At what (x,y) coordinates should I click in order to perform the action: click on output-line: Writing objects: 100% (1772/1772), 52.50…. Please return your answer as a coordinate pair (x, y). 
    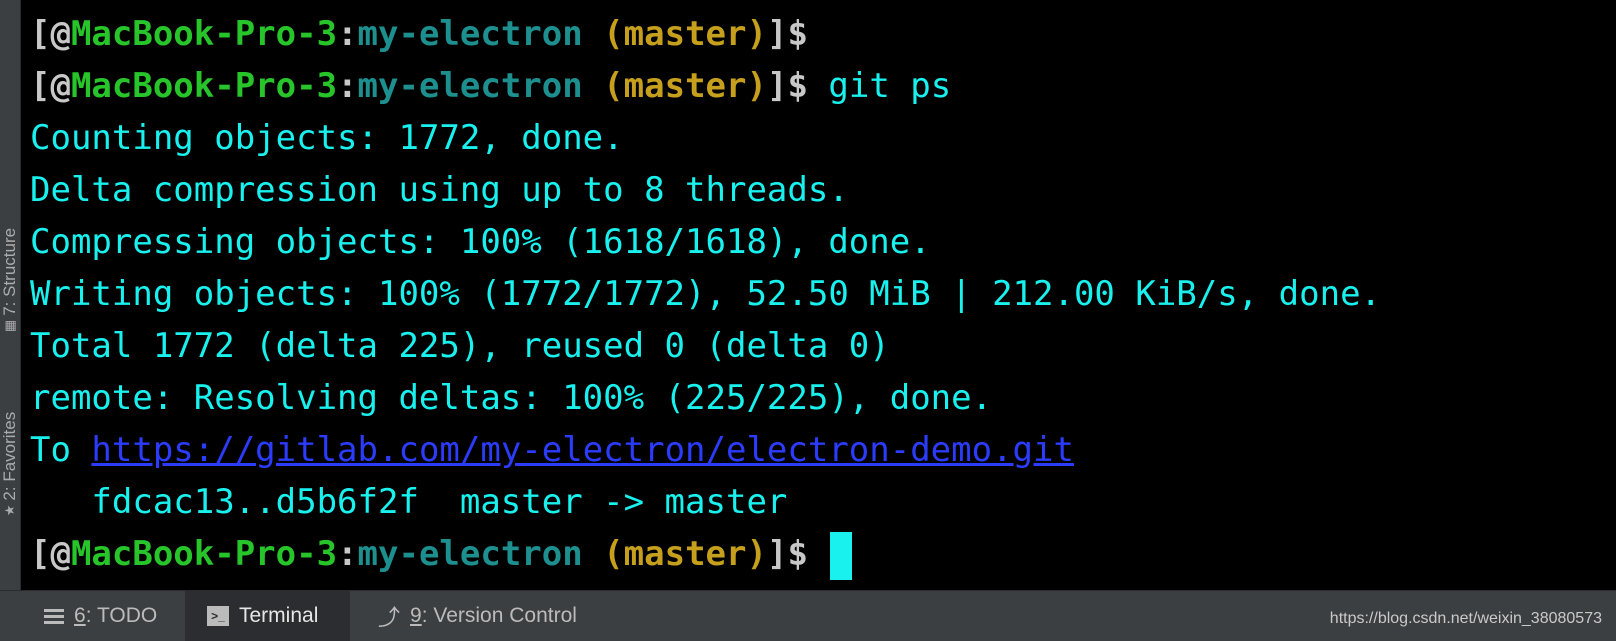
    Looking at the image, I should click on (706, 294).